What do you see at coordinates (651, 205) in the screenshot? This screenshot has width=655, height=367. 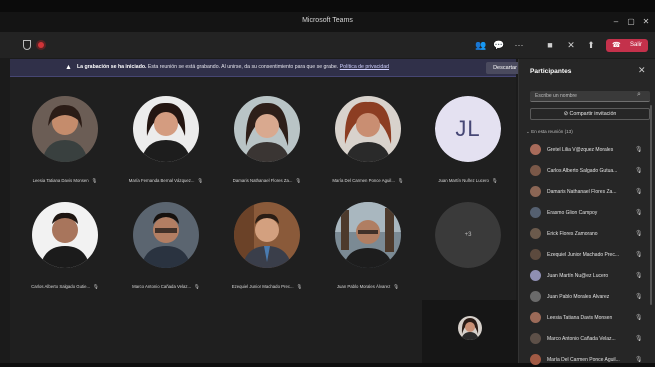 I see `panel-scrollbar` at bounding box center [651, 205].